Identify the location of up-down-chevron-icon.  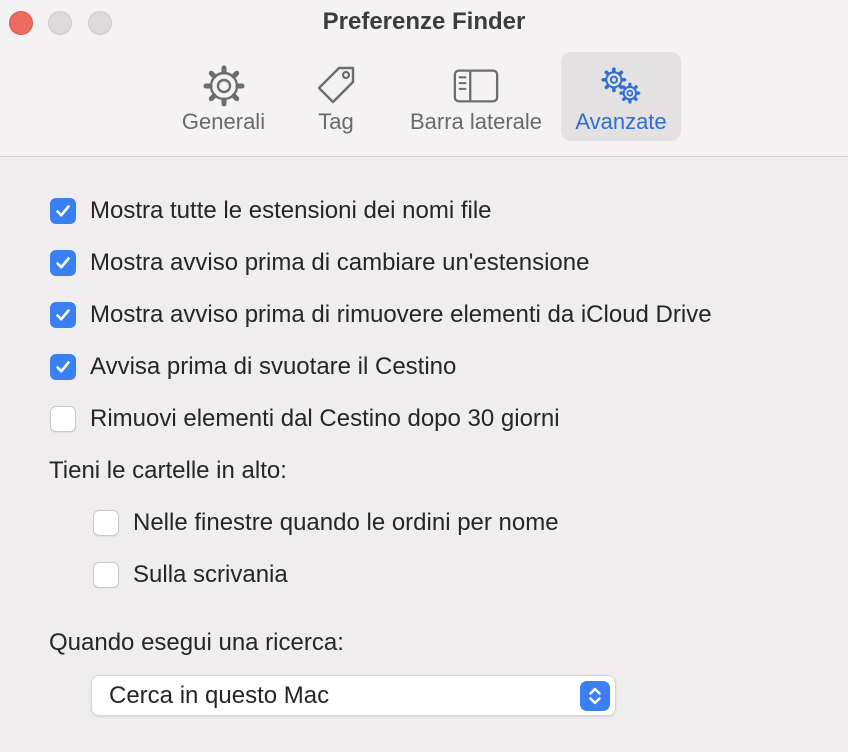
(595, 696).